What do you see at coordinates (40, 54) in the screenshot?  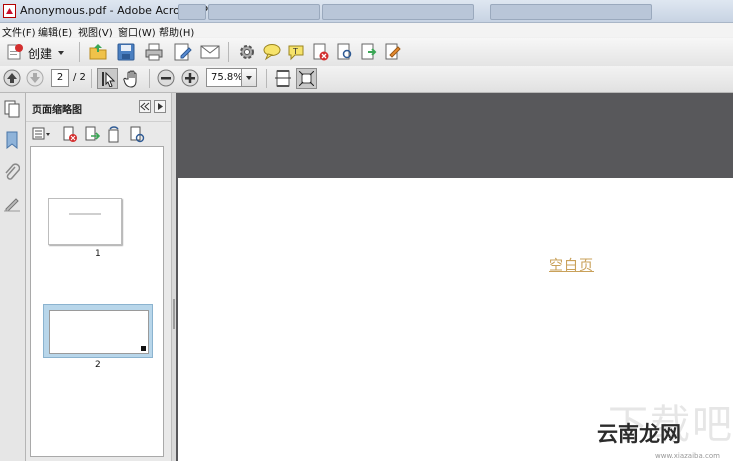 I see `create-label: 创建` at bounding box center [40, 54].